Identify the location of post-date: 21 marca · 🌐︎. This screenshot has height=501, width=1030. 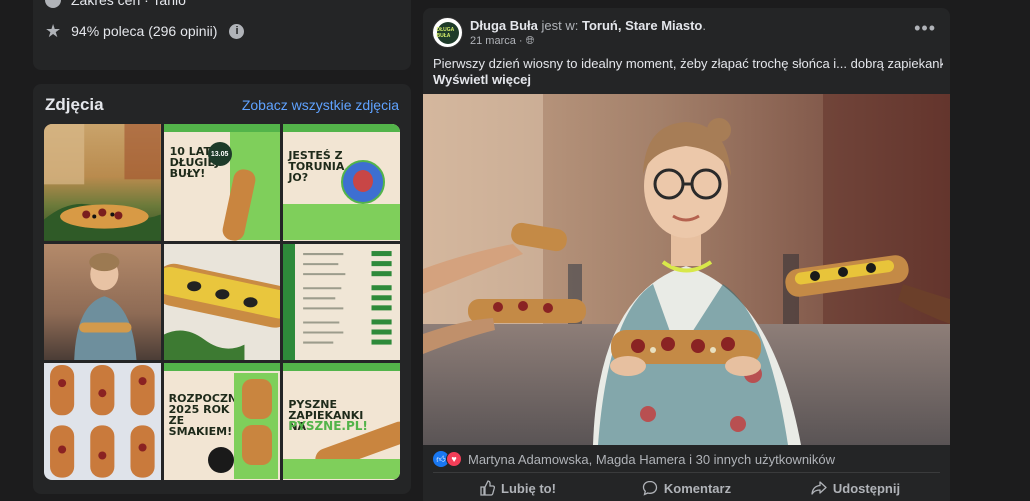
(502, 41).